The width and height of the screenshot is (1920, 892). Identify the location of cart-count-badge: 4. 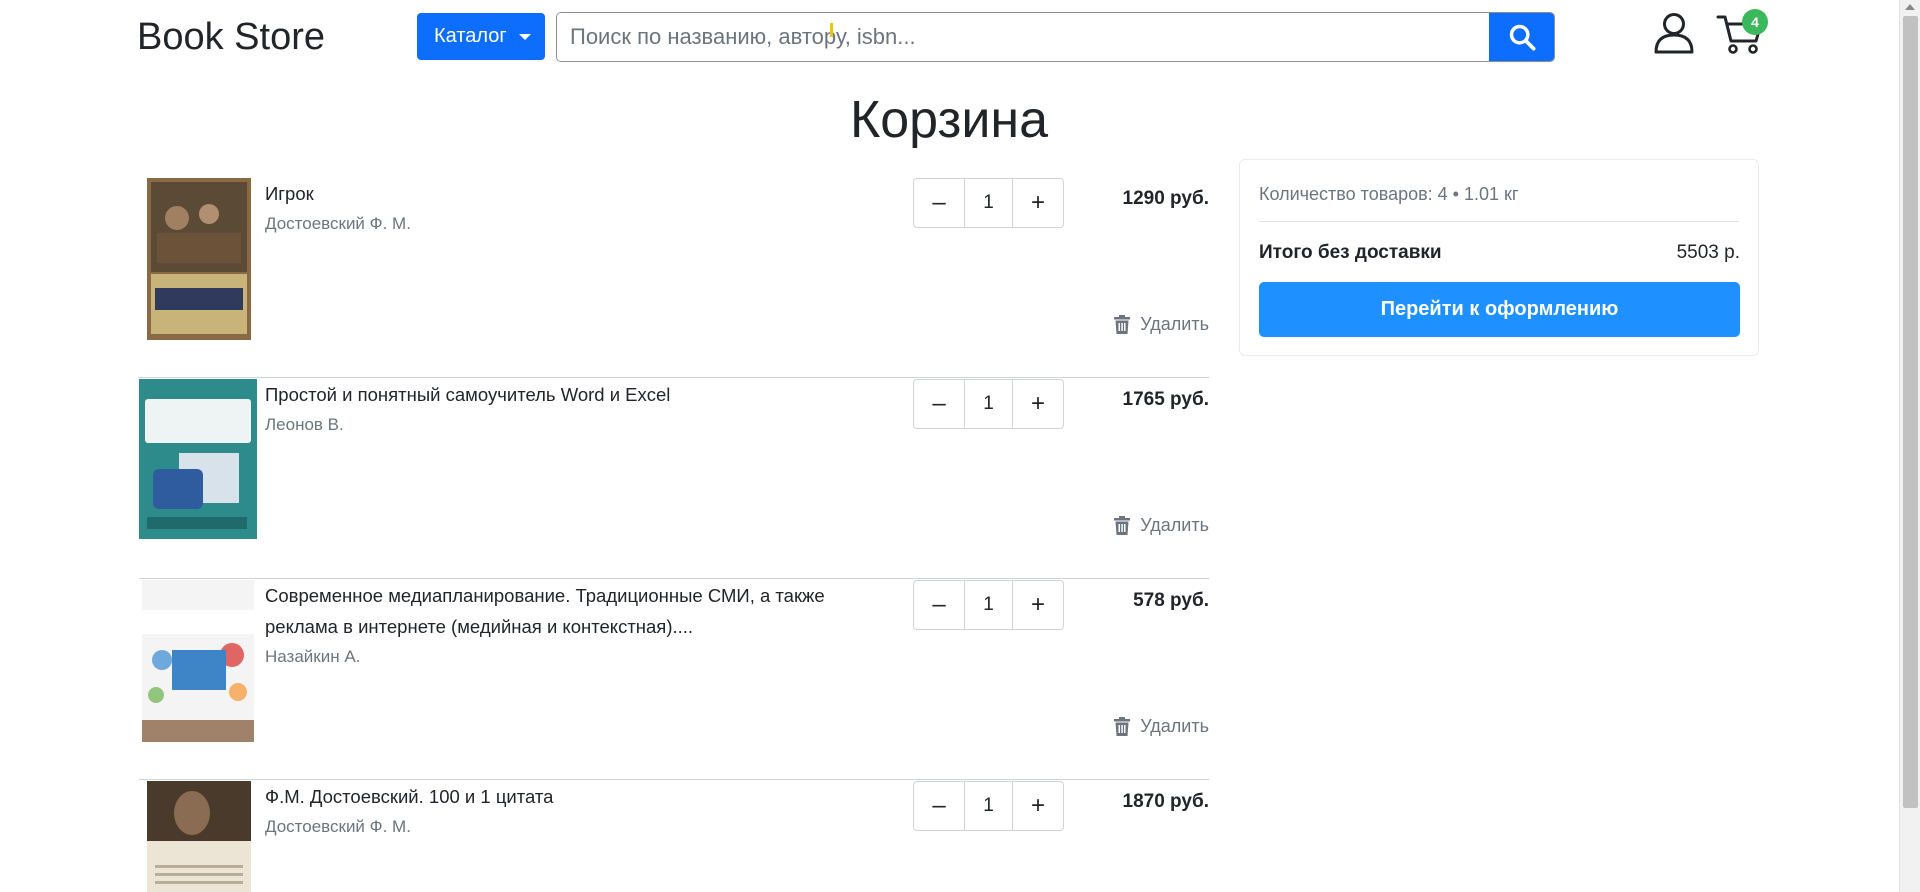
(1755, 22).